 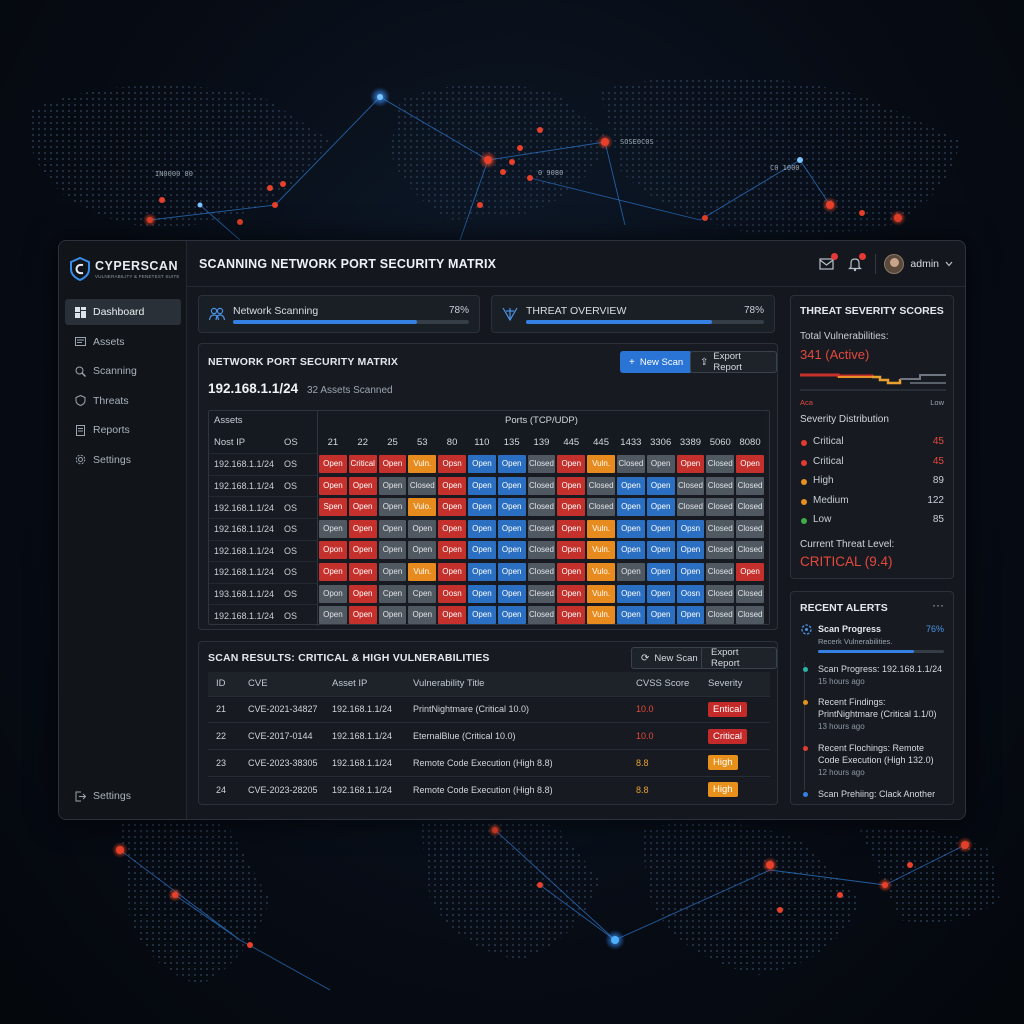 What do you see at coordinates (333, 593) in the screenshot?
I see `port-status-chip: Opon` at bounding box center [333, 593].